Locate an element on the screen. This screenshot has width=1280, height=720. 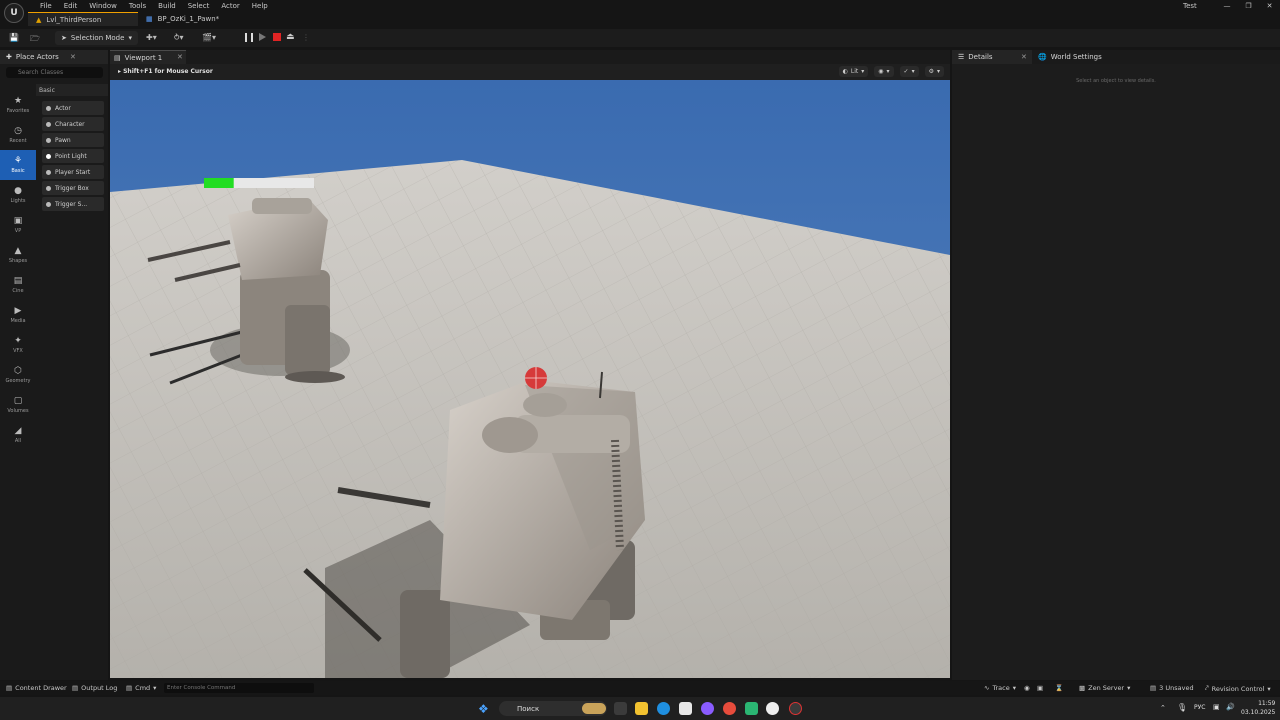
edge-browser-icon is located at coordinates (663, 708).